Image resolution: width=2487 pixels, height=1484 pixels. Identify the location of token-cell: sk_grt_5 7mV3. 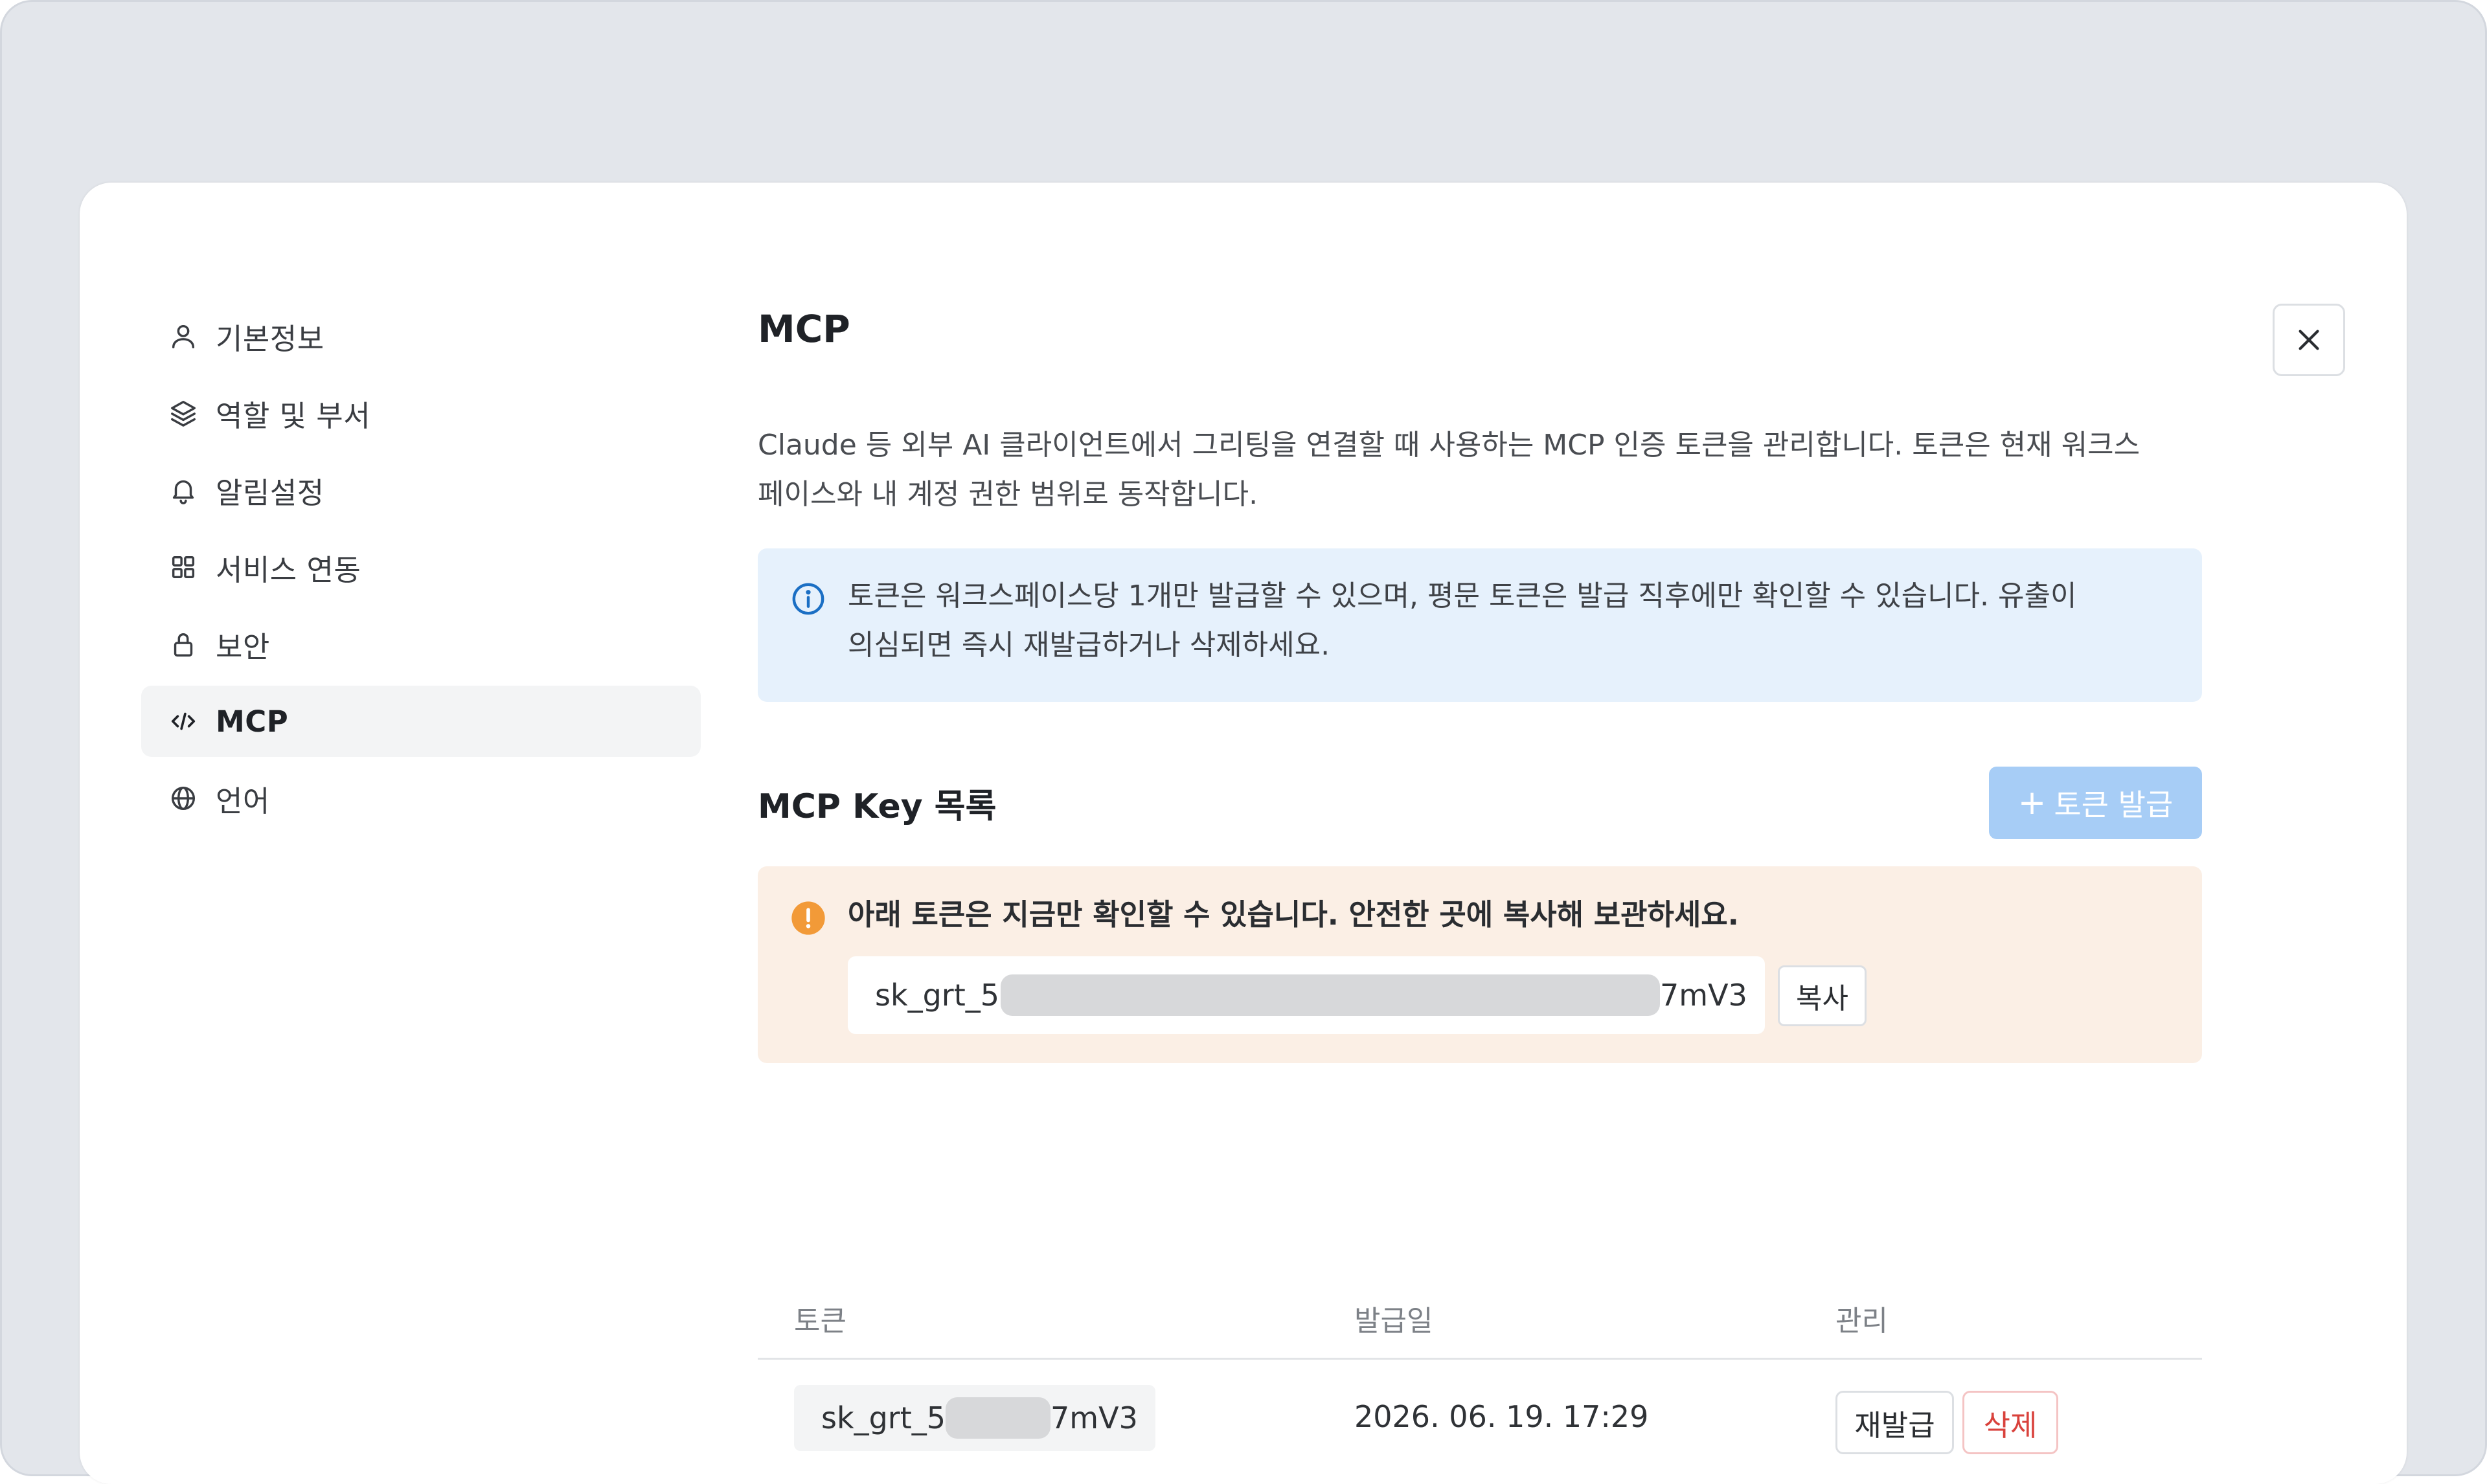
(975, 1418).